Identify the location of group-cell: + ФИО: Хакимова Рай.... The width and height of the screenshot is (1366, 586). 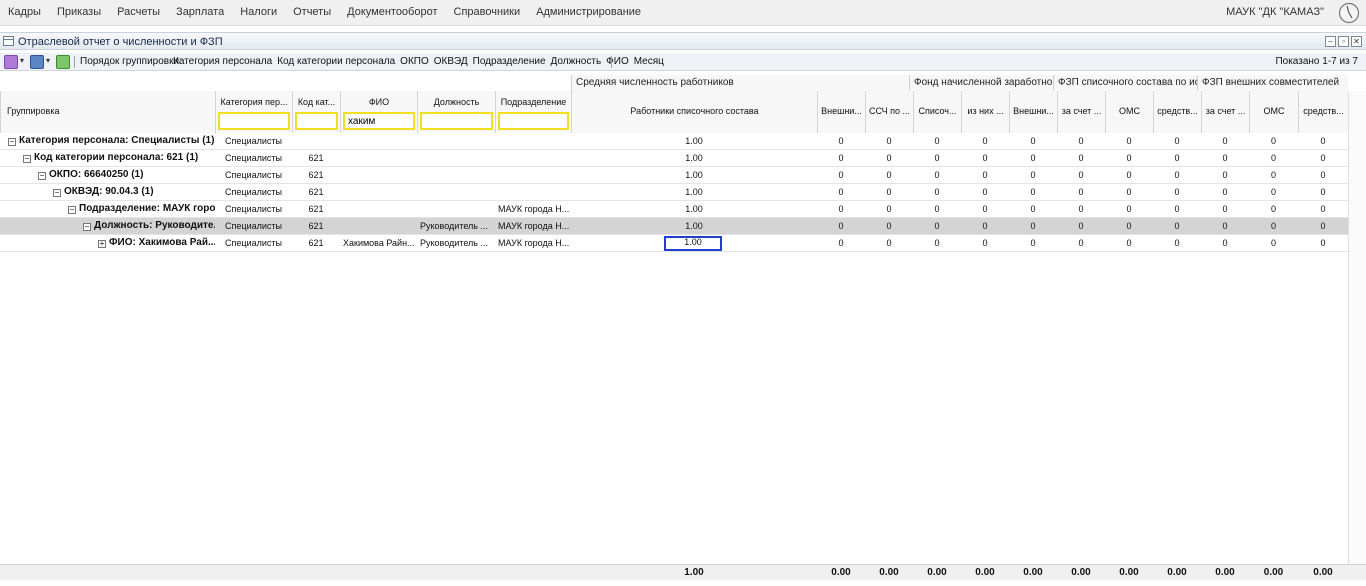
(156, 243).